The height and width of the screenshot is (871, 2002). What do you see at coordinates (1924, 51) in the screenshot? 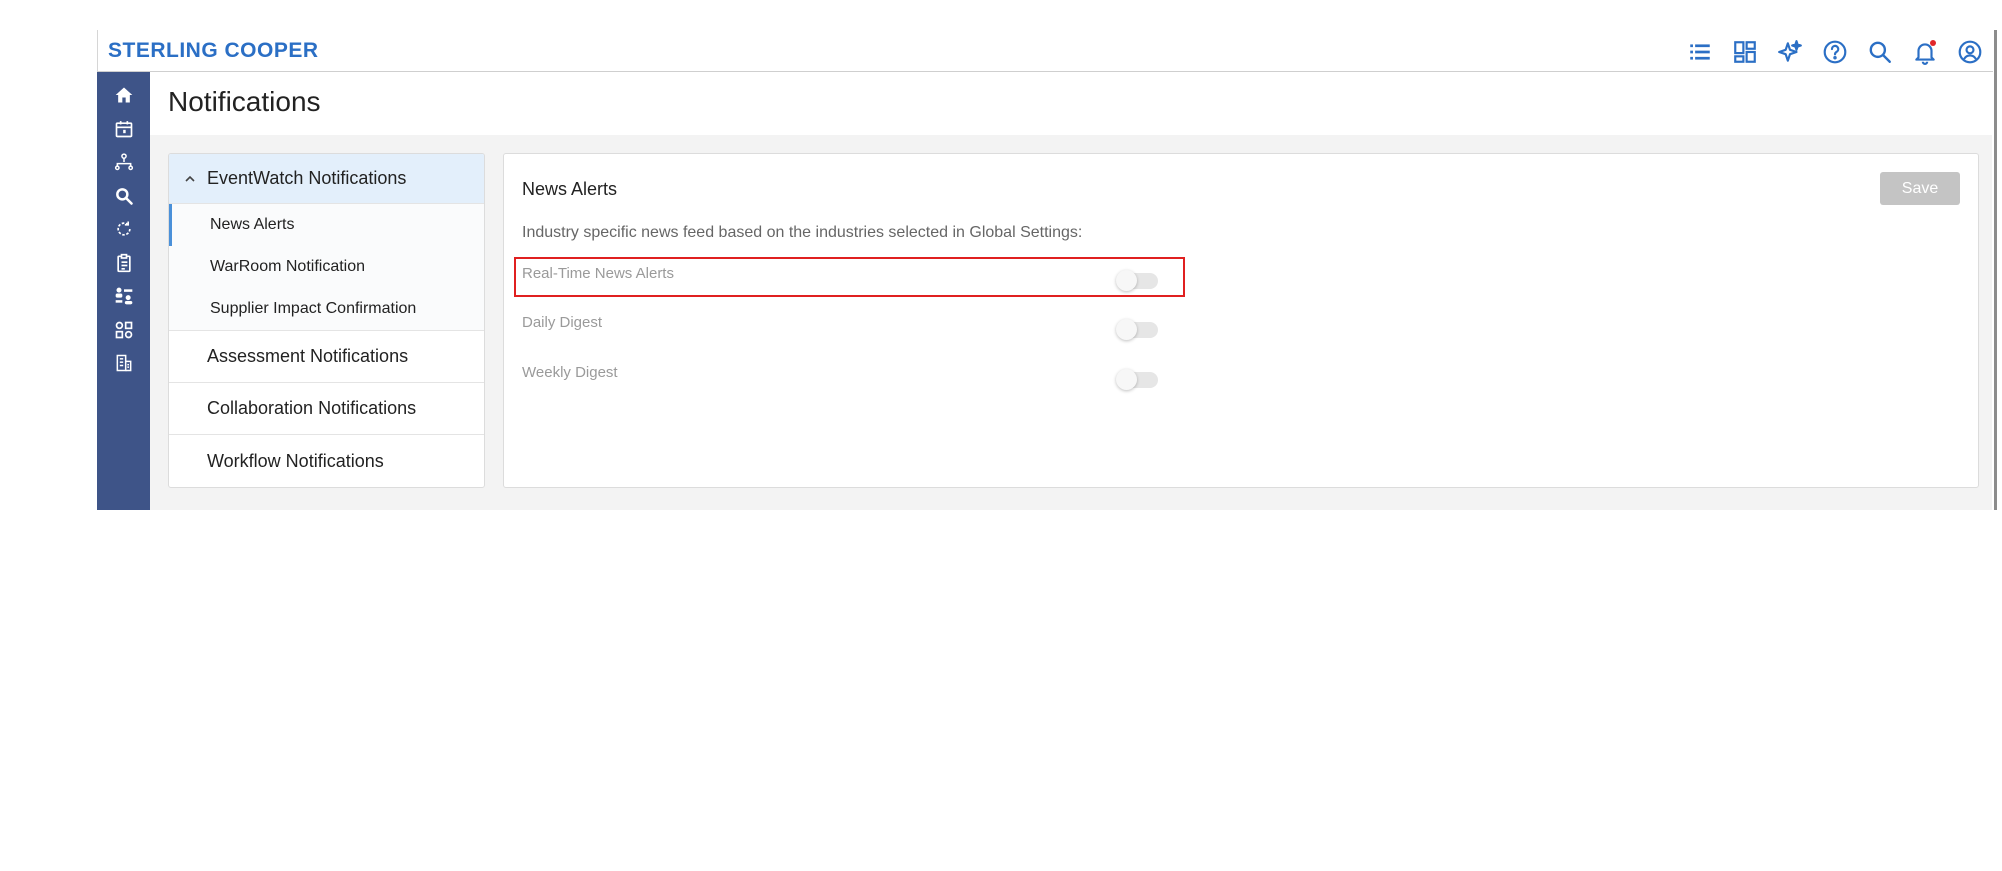
I see `bell-icon` at bounding box center [1924, 51].